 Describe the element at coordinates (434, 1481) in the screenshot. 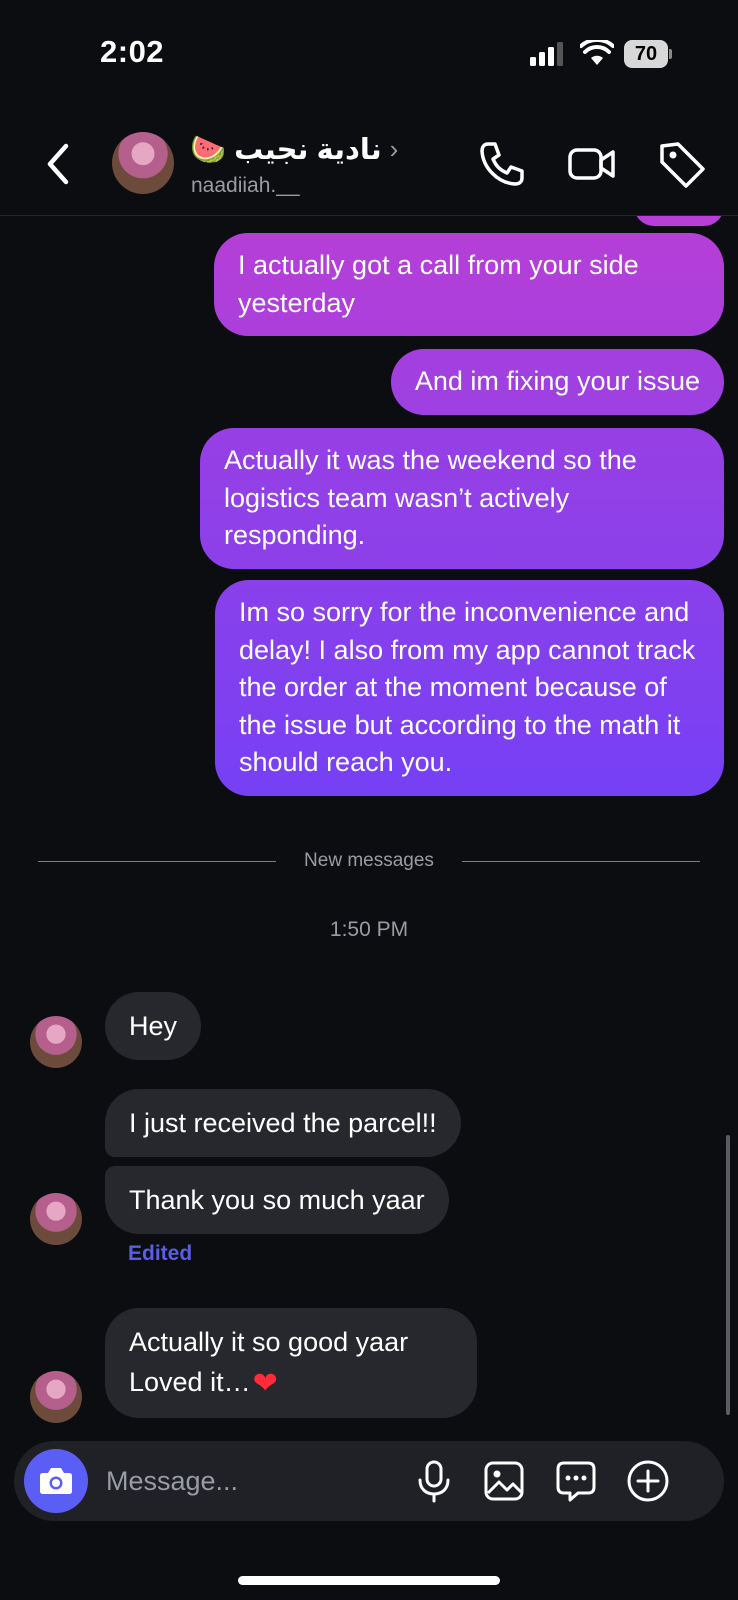

I see `microphone-icon` at that location.